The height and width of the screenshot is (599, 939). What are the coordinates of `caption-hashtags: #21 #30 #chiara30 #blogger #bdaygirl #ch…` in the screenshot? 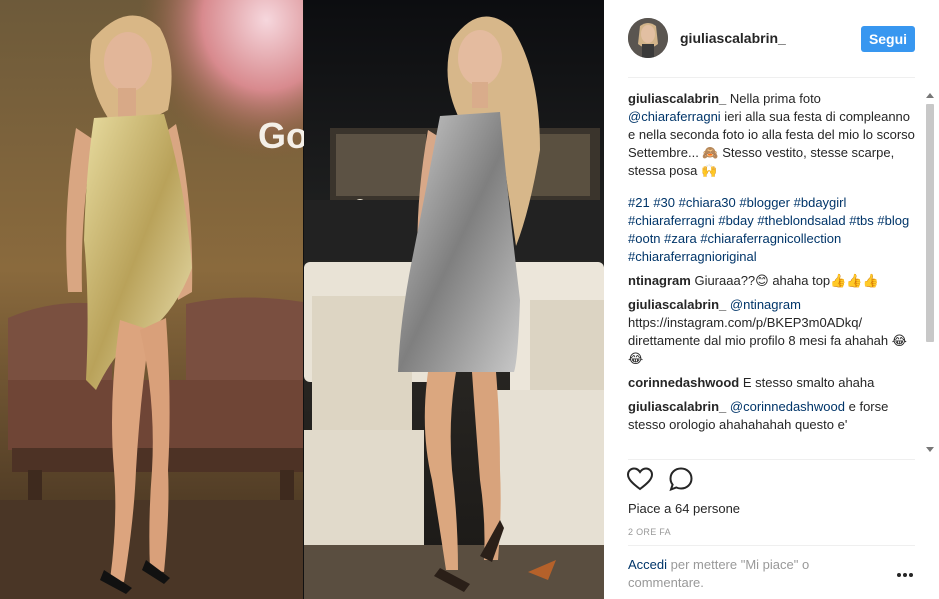 It's located at (771, 230).